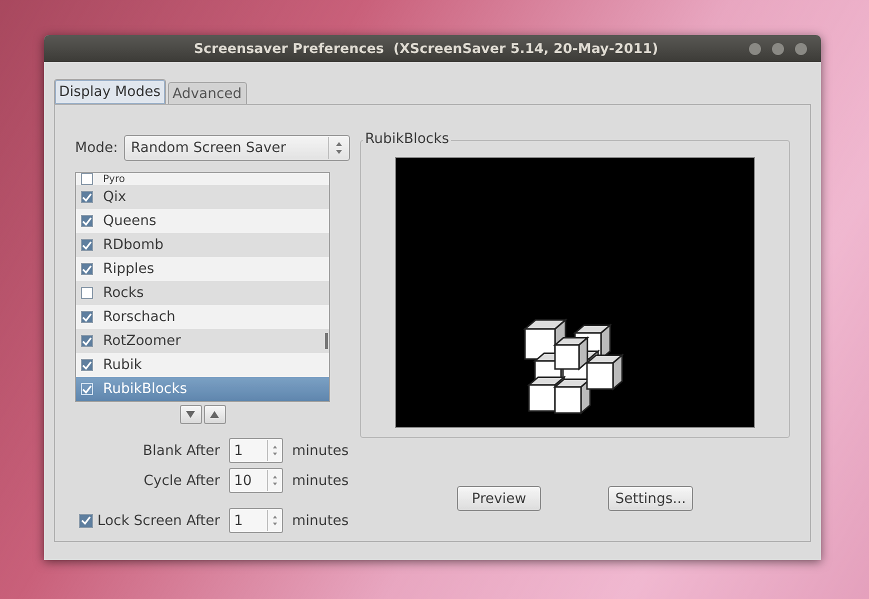 The width and height of the screenshot is (869, 599). I want to click on move-down-button, so click(191, 414).